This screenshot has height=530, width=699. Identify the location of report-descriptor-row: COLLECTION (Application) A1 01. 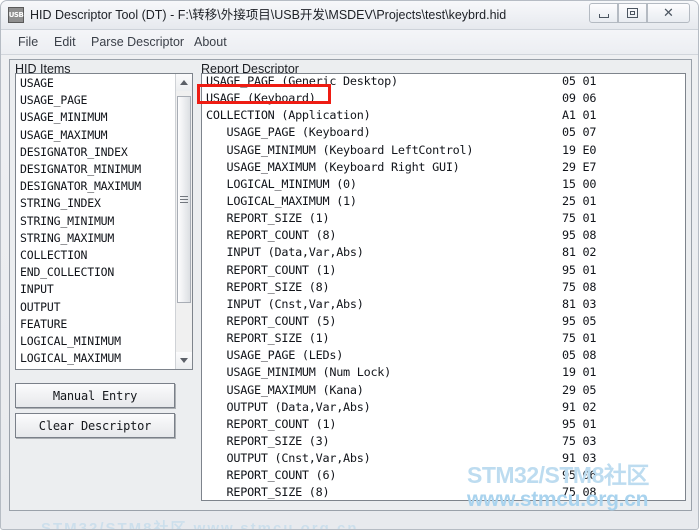
(444, 115).